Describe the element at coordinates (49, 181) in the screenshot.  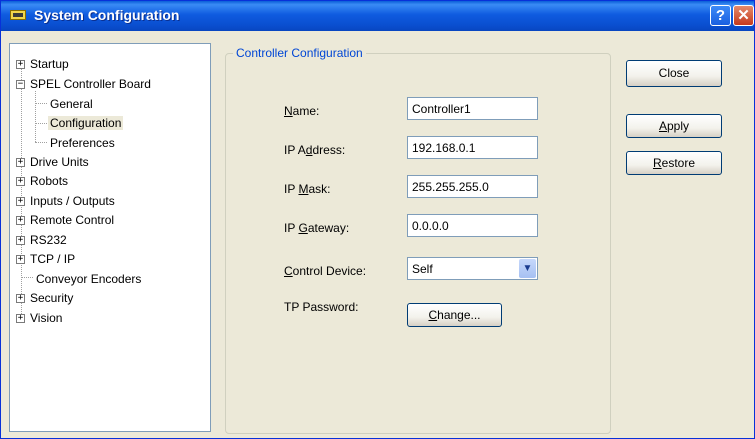
I see `tree-item-label: Robots` at that location.